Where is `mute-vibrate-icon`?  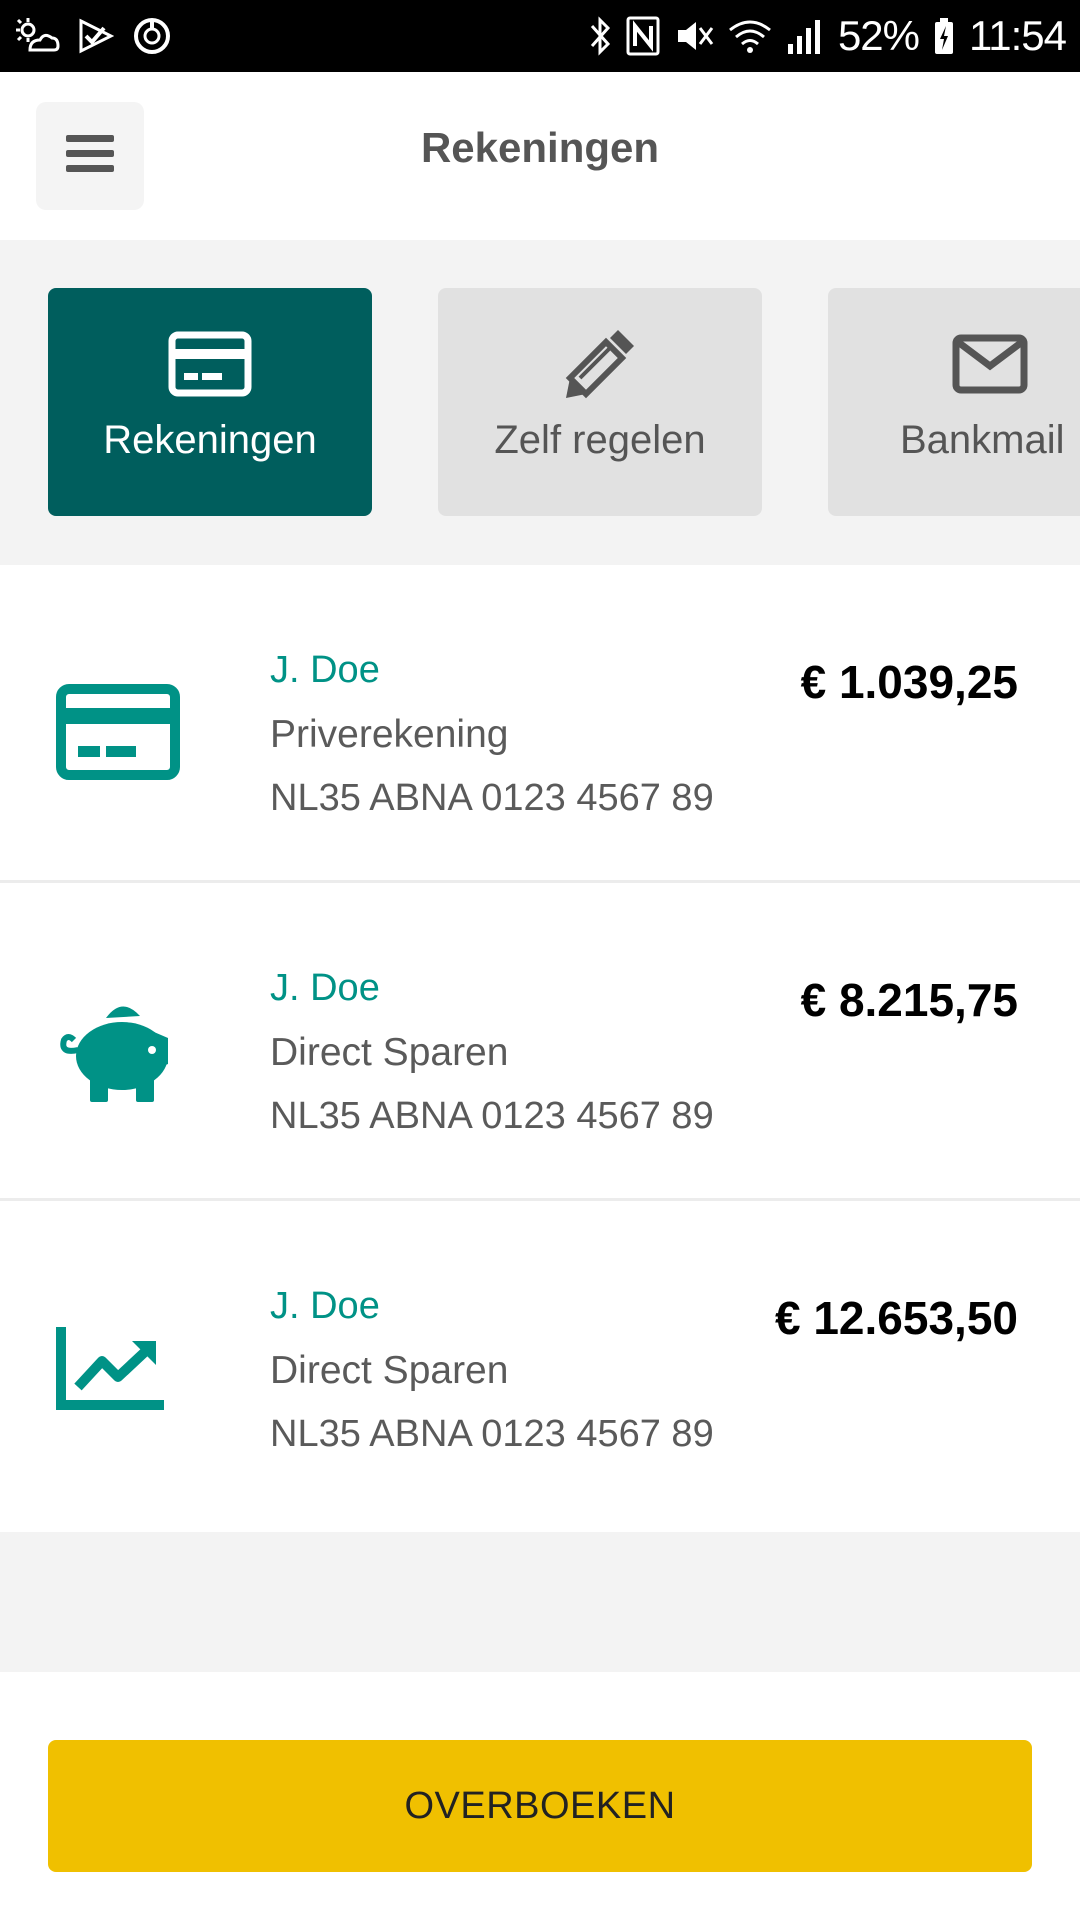
mute-vibrate-icon is located at coordinates (694, 36).